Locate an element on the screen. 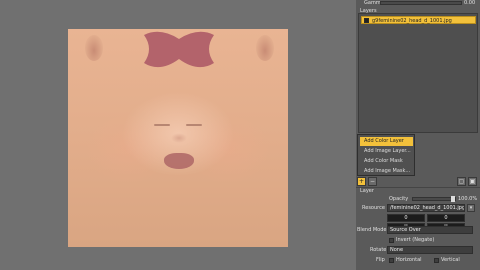  value-field-1: 0 is located at coordinates (406, 218).